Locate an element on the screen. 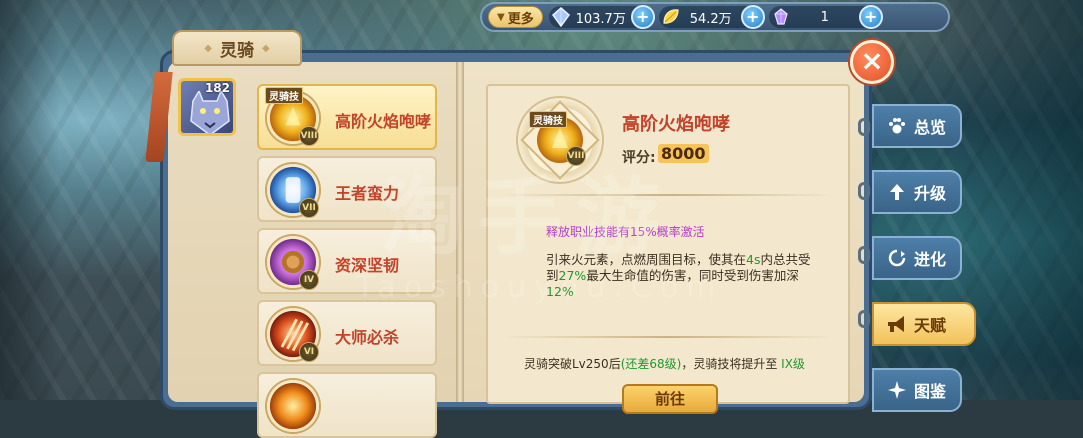  close-button: × is located at coordinates (872, 62).